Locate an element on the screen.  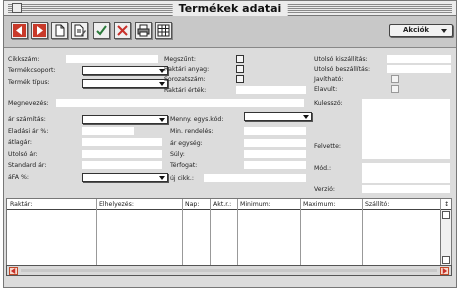
menny-egys-kod-label: Menny. egys.kód: is located at coordinates (197, 119).